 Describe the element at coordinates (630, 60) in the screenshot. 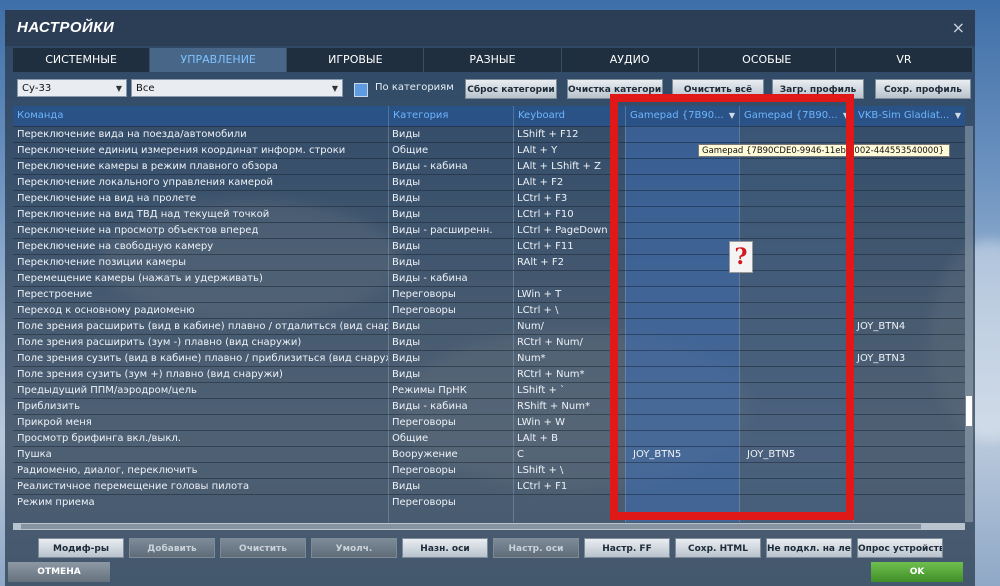

I see `tab-audio: АУДИО` at that location.